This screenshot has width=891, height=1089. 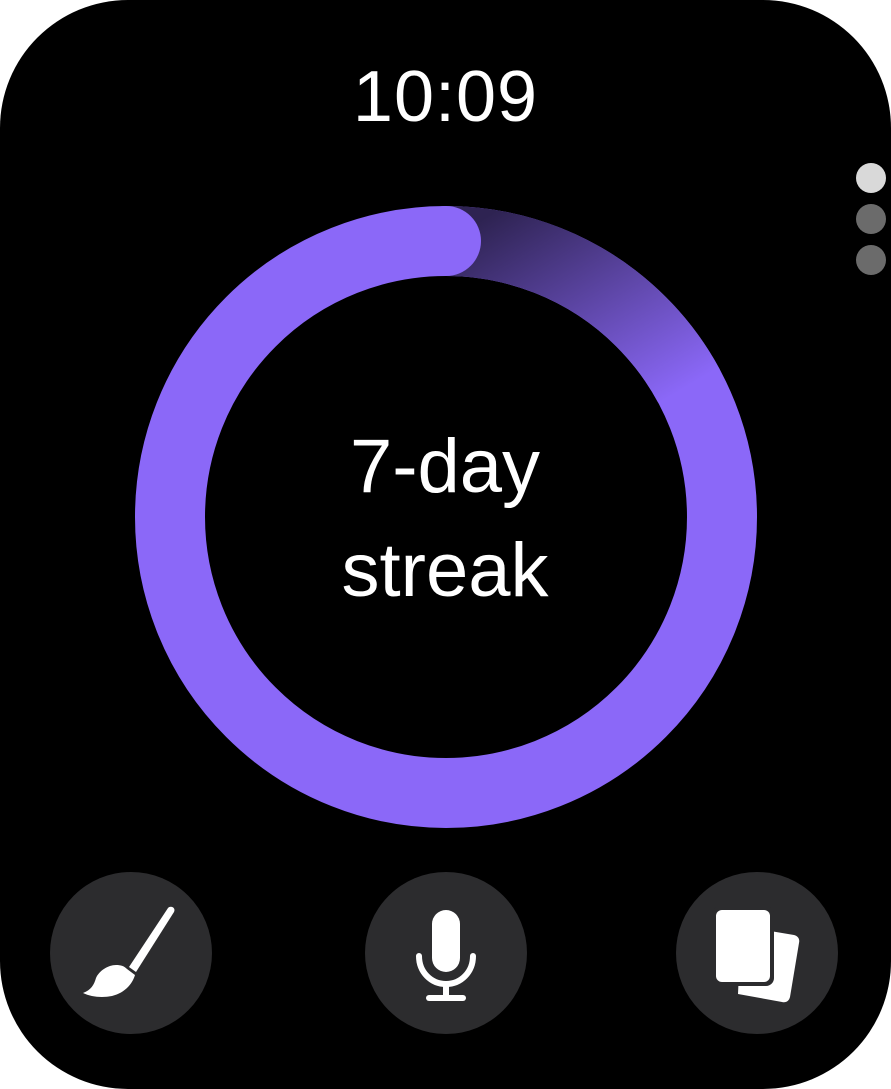 What do you see at coordinates (445, 570) in the screenshot?
I see `streak-label-line2: streak` at bounding box center [445, 570].